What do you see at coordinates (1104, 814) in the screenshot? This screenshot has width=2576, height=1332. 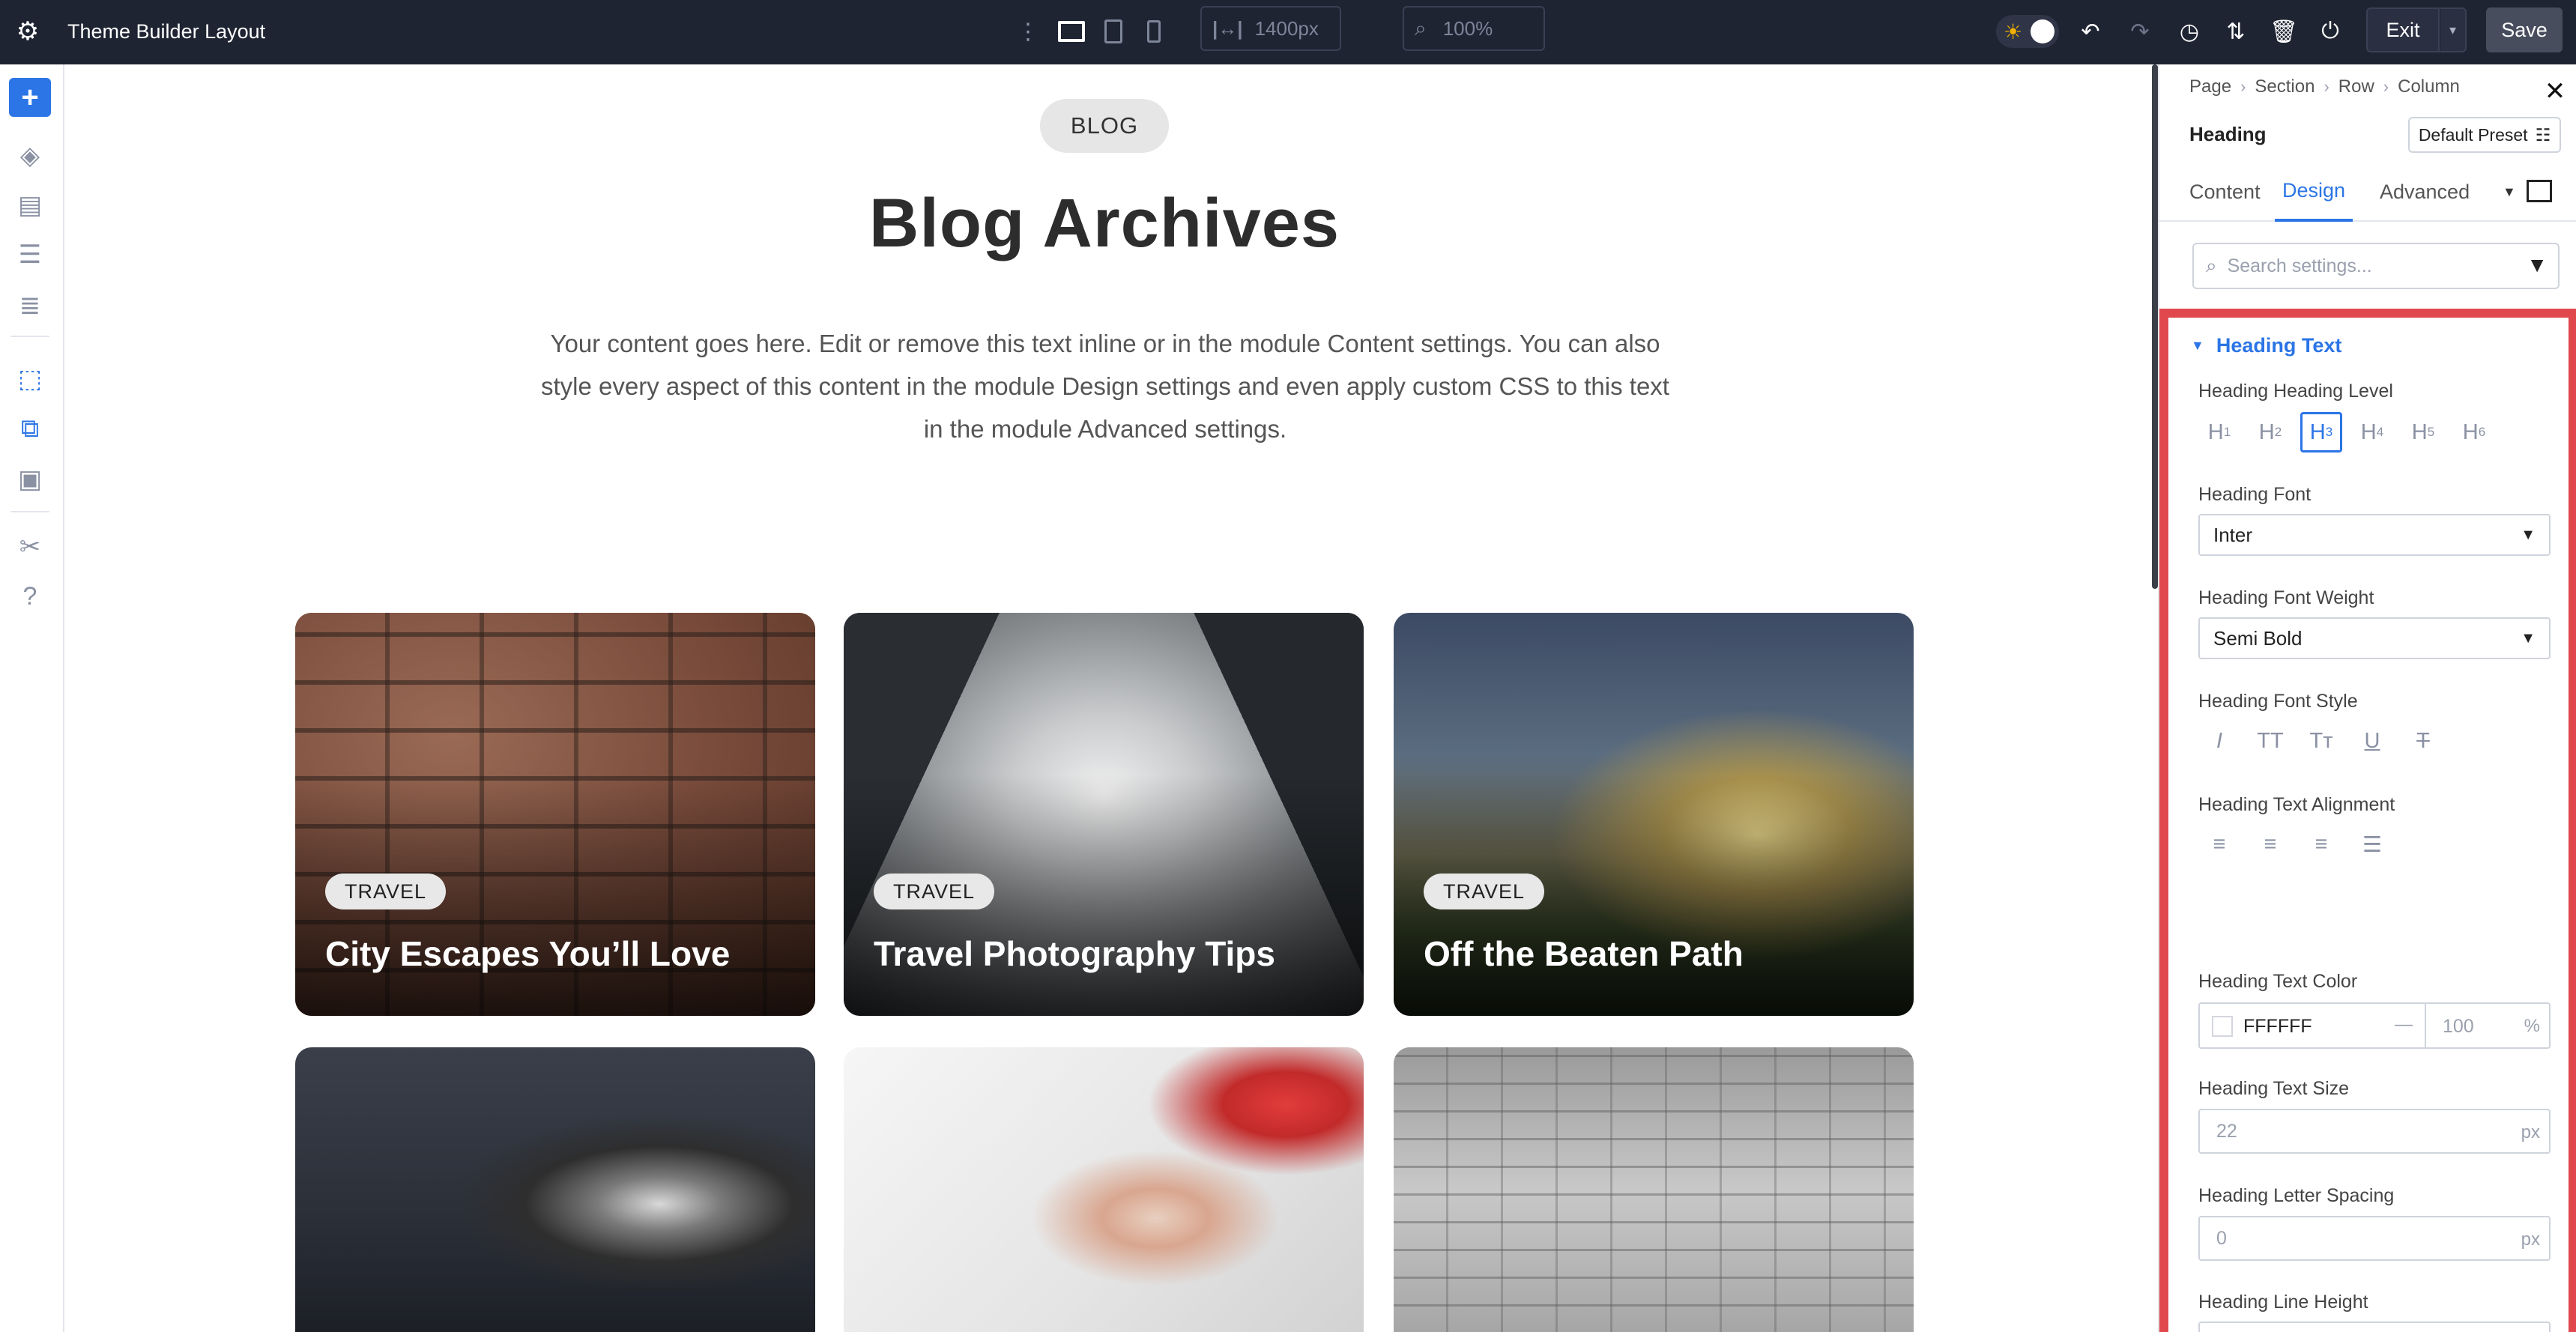 I see `blog-card: TRAVEL Travel Photography Tips` at bounding box center [1104, 814].